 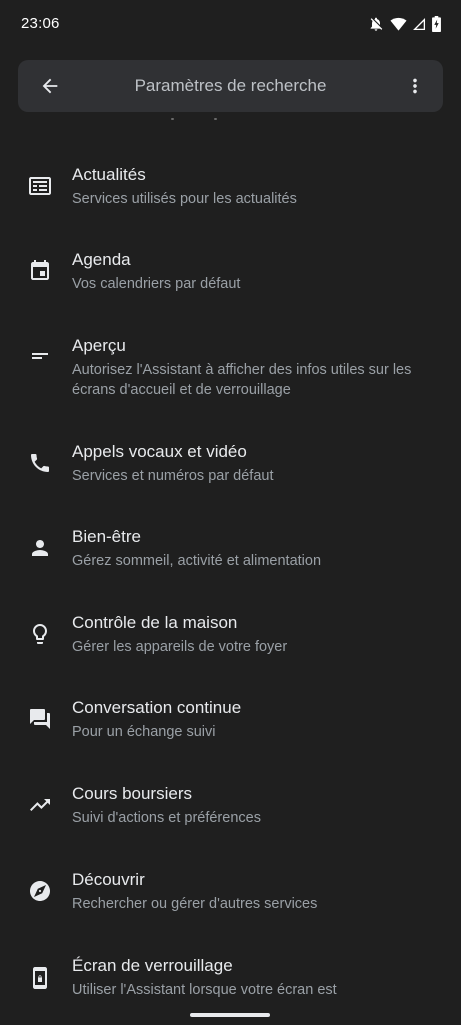 I want to click on setting-title: Bien-être, so click(x=106, y=536).